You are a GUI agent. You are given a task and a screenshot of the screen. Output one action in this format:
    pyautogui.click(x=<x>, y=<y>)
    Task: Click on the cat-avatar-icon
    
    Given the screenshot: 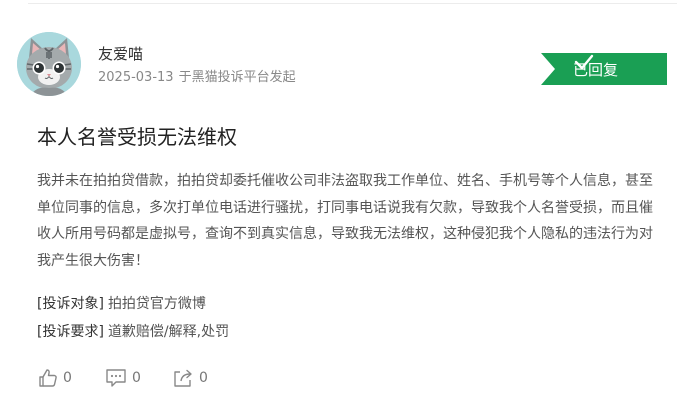 What is the action you would take?
    pyautogui.click(x=49, y=64)
    